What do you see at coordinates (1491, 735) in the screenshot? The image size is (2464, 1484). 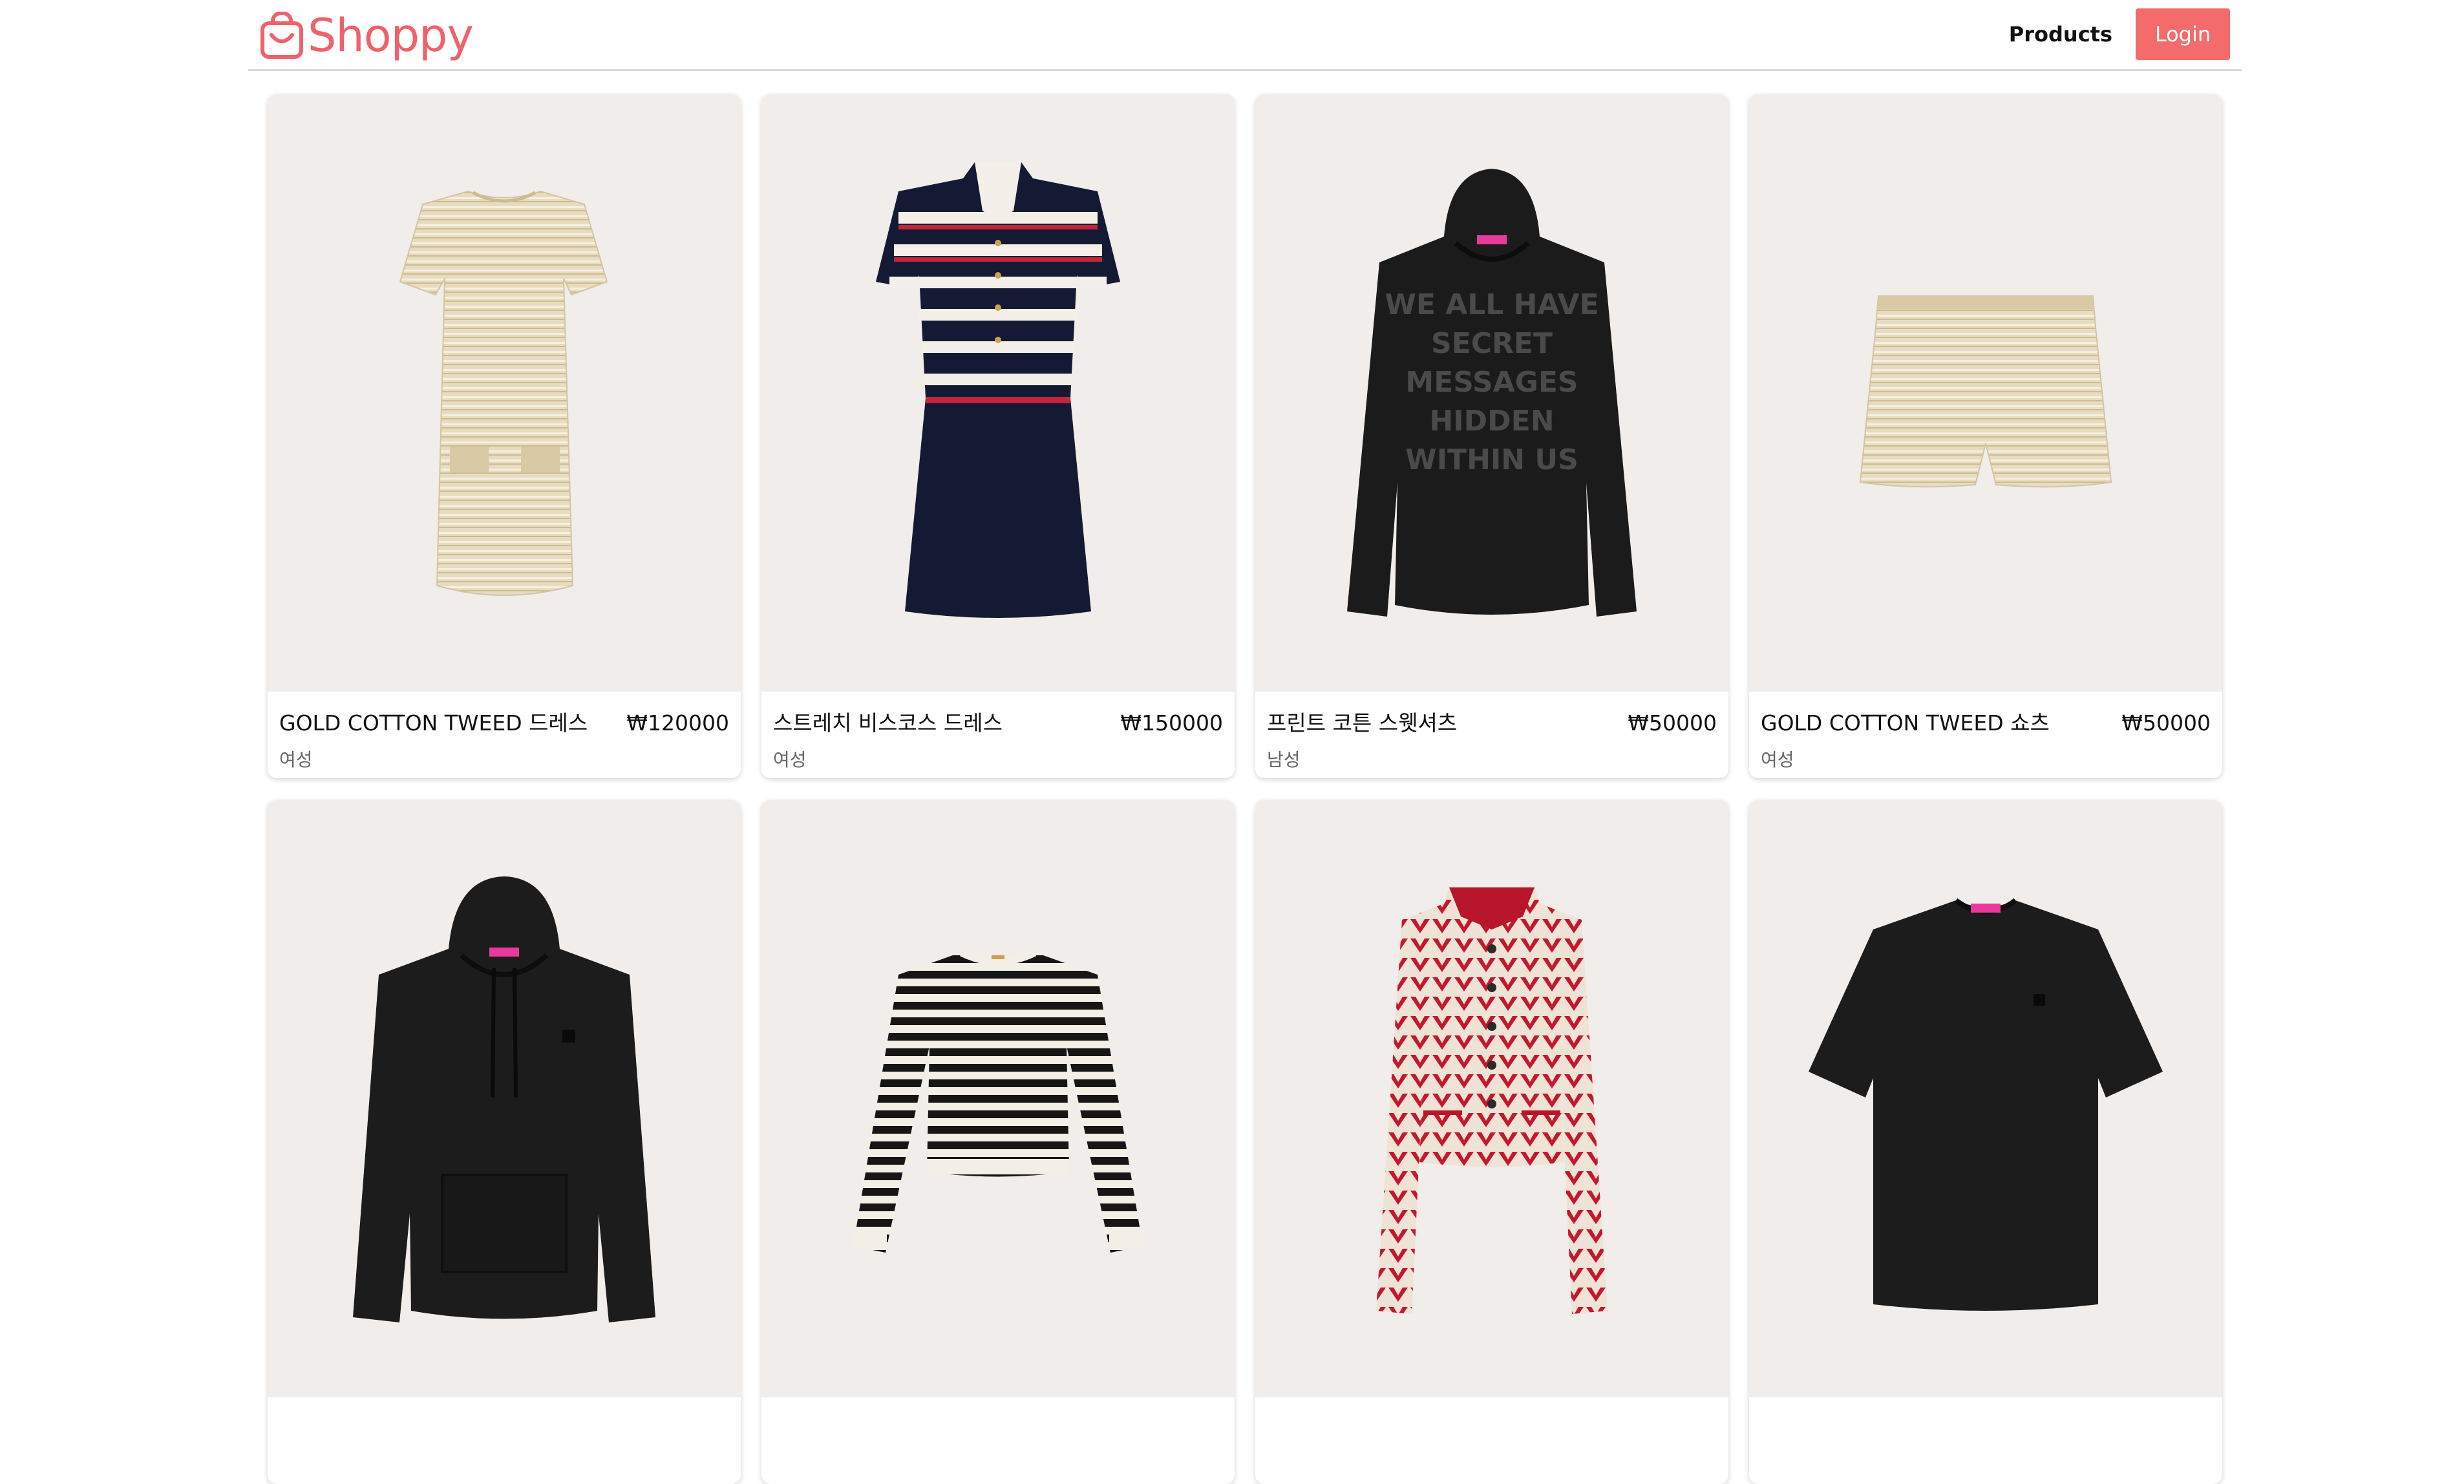 I see `product-info: 프린트 코튼 스웻셔츠 ₩50000 남성` at bounding box center [1491, 735].